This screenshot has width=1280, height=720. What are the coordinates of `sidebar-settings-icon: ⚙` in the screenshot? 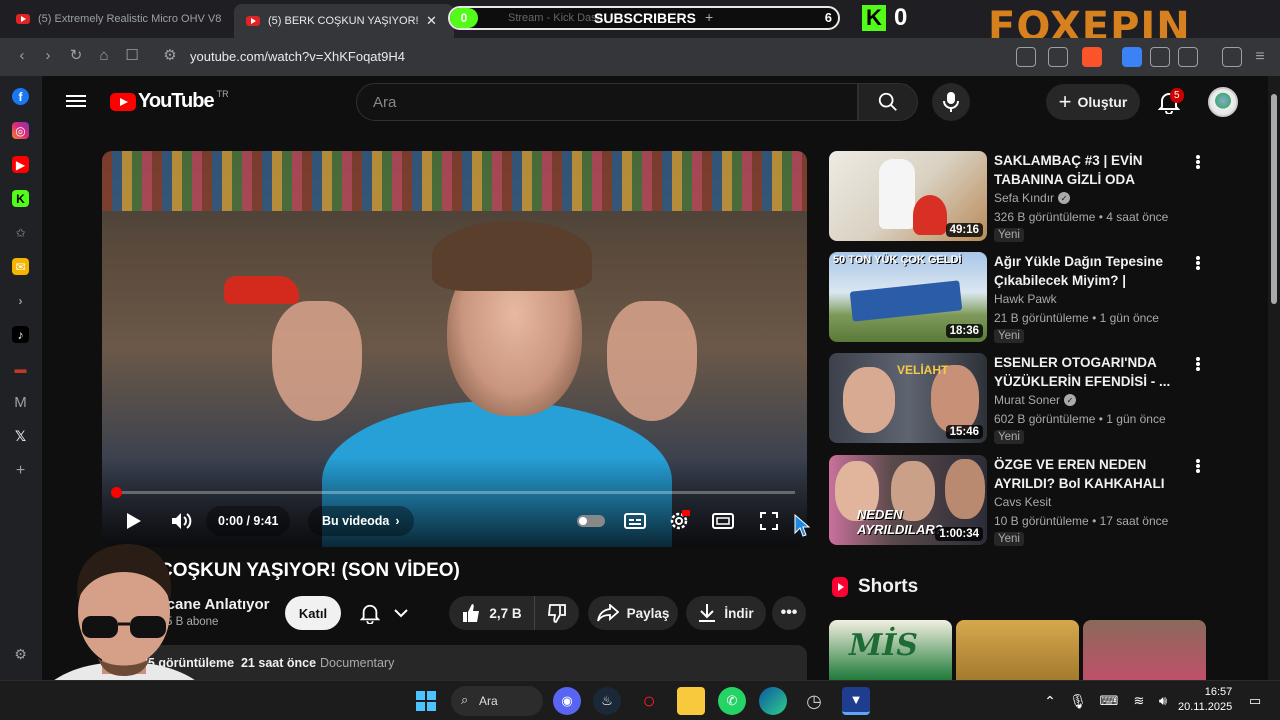 It's located at (20, 654).